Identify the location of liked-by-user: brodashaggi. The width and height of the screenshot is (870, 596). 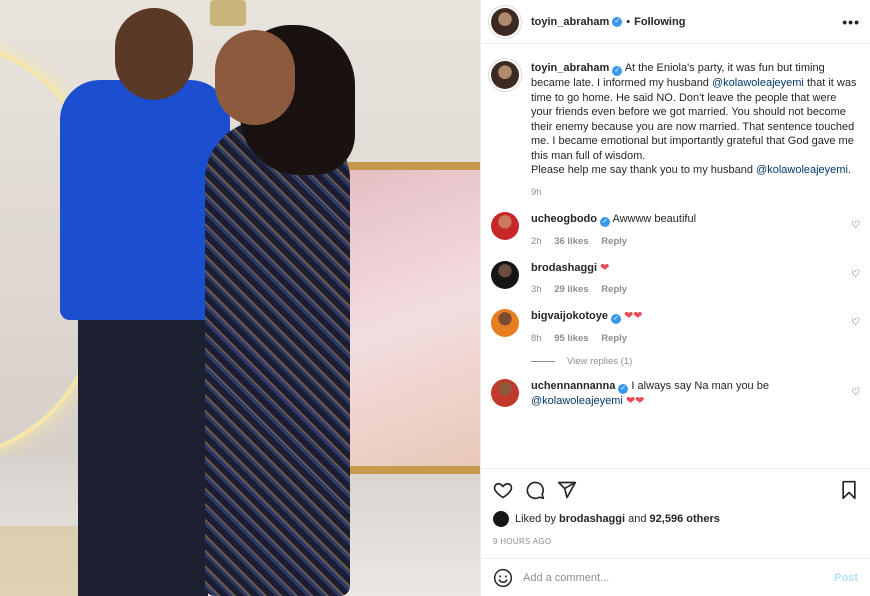
(592, 519).